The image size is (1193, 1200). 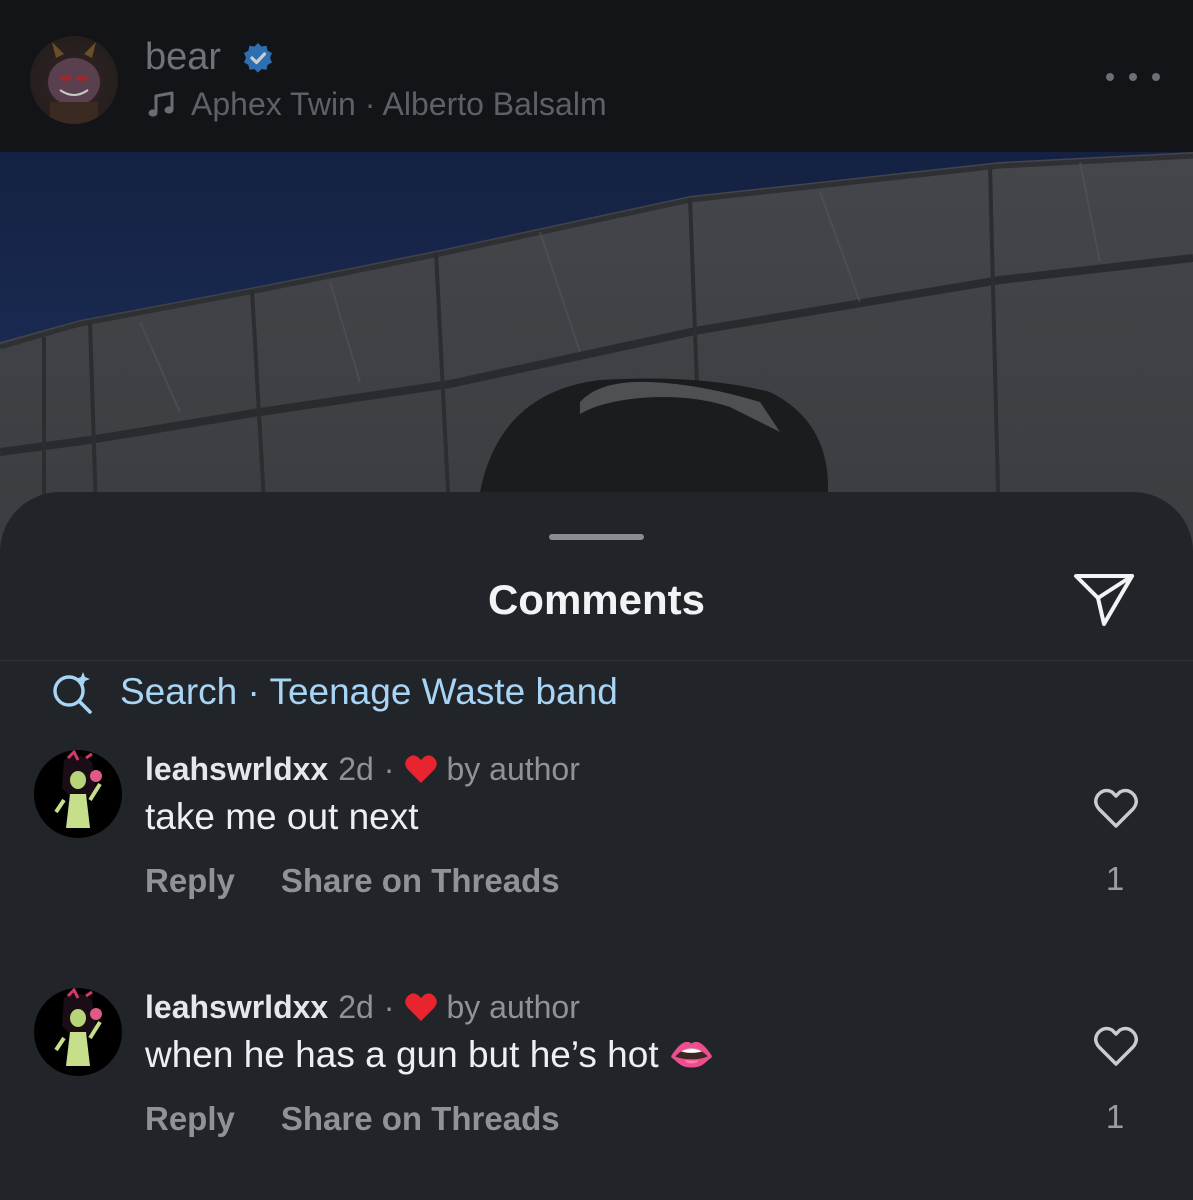 I want to click on sheet-divider, so click(x=596, y=660).